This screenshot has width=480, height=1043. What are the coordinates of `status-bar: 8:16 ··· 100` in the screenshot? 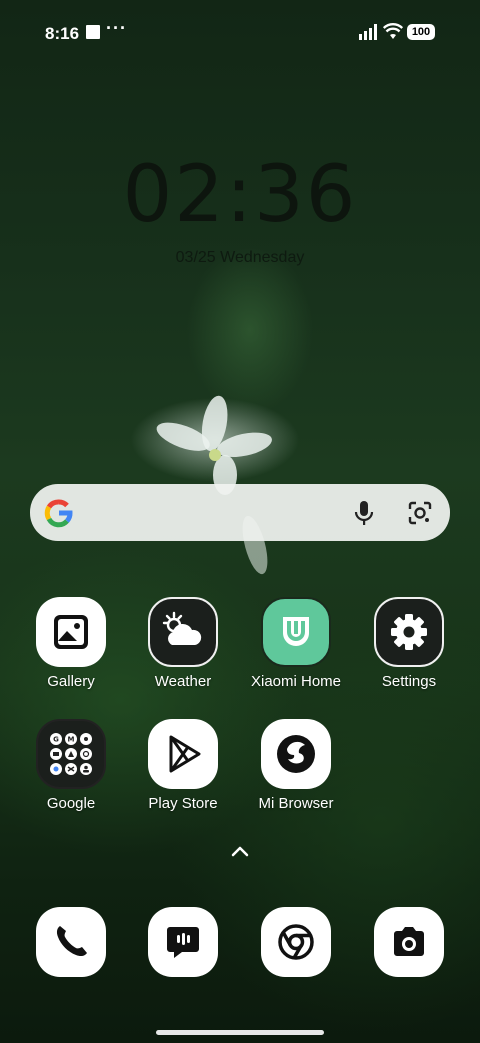 It's located at (240, 32).